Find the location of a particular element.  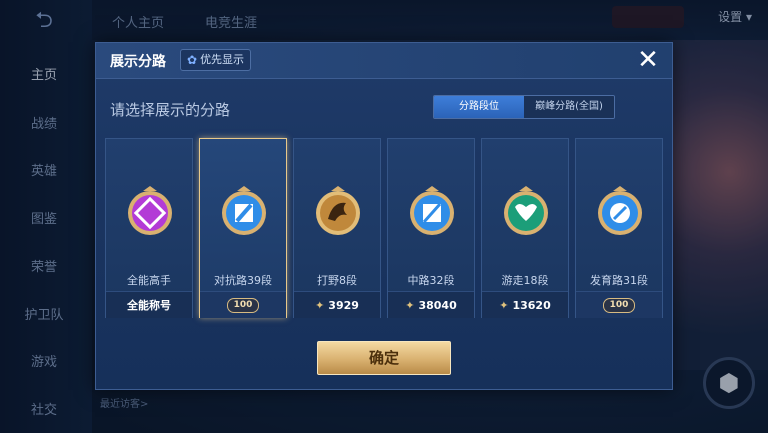

card-label: 中路32段 is located at coordinates (431, 280).